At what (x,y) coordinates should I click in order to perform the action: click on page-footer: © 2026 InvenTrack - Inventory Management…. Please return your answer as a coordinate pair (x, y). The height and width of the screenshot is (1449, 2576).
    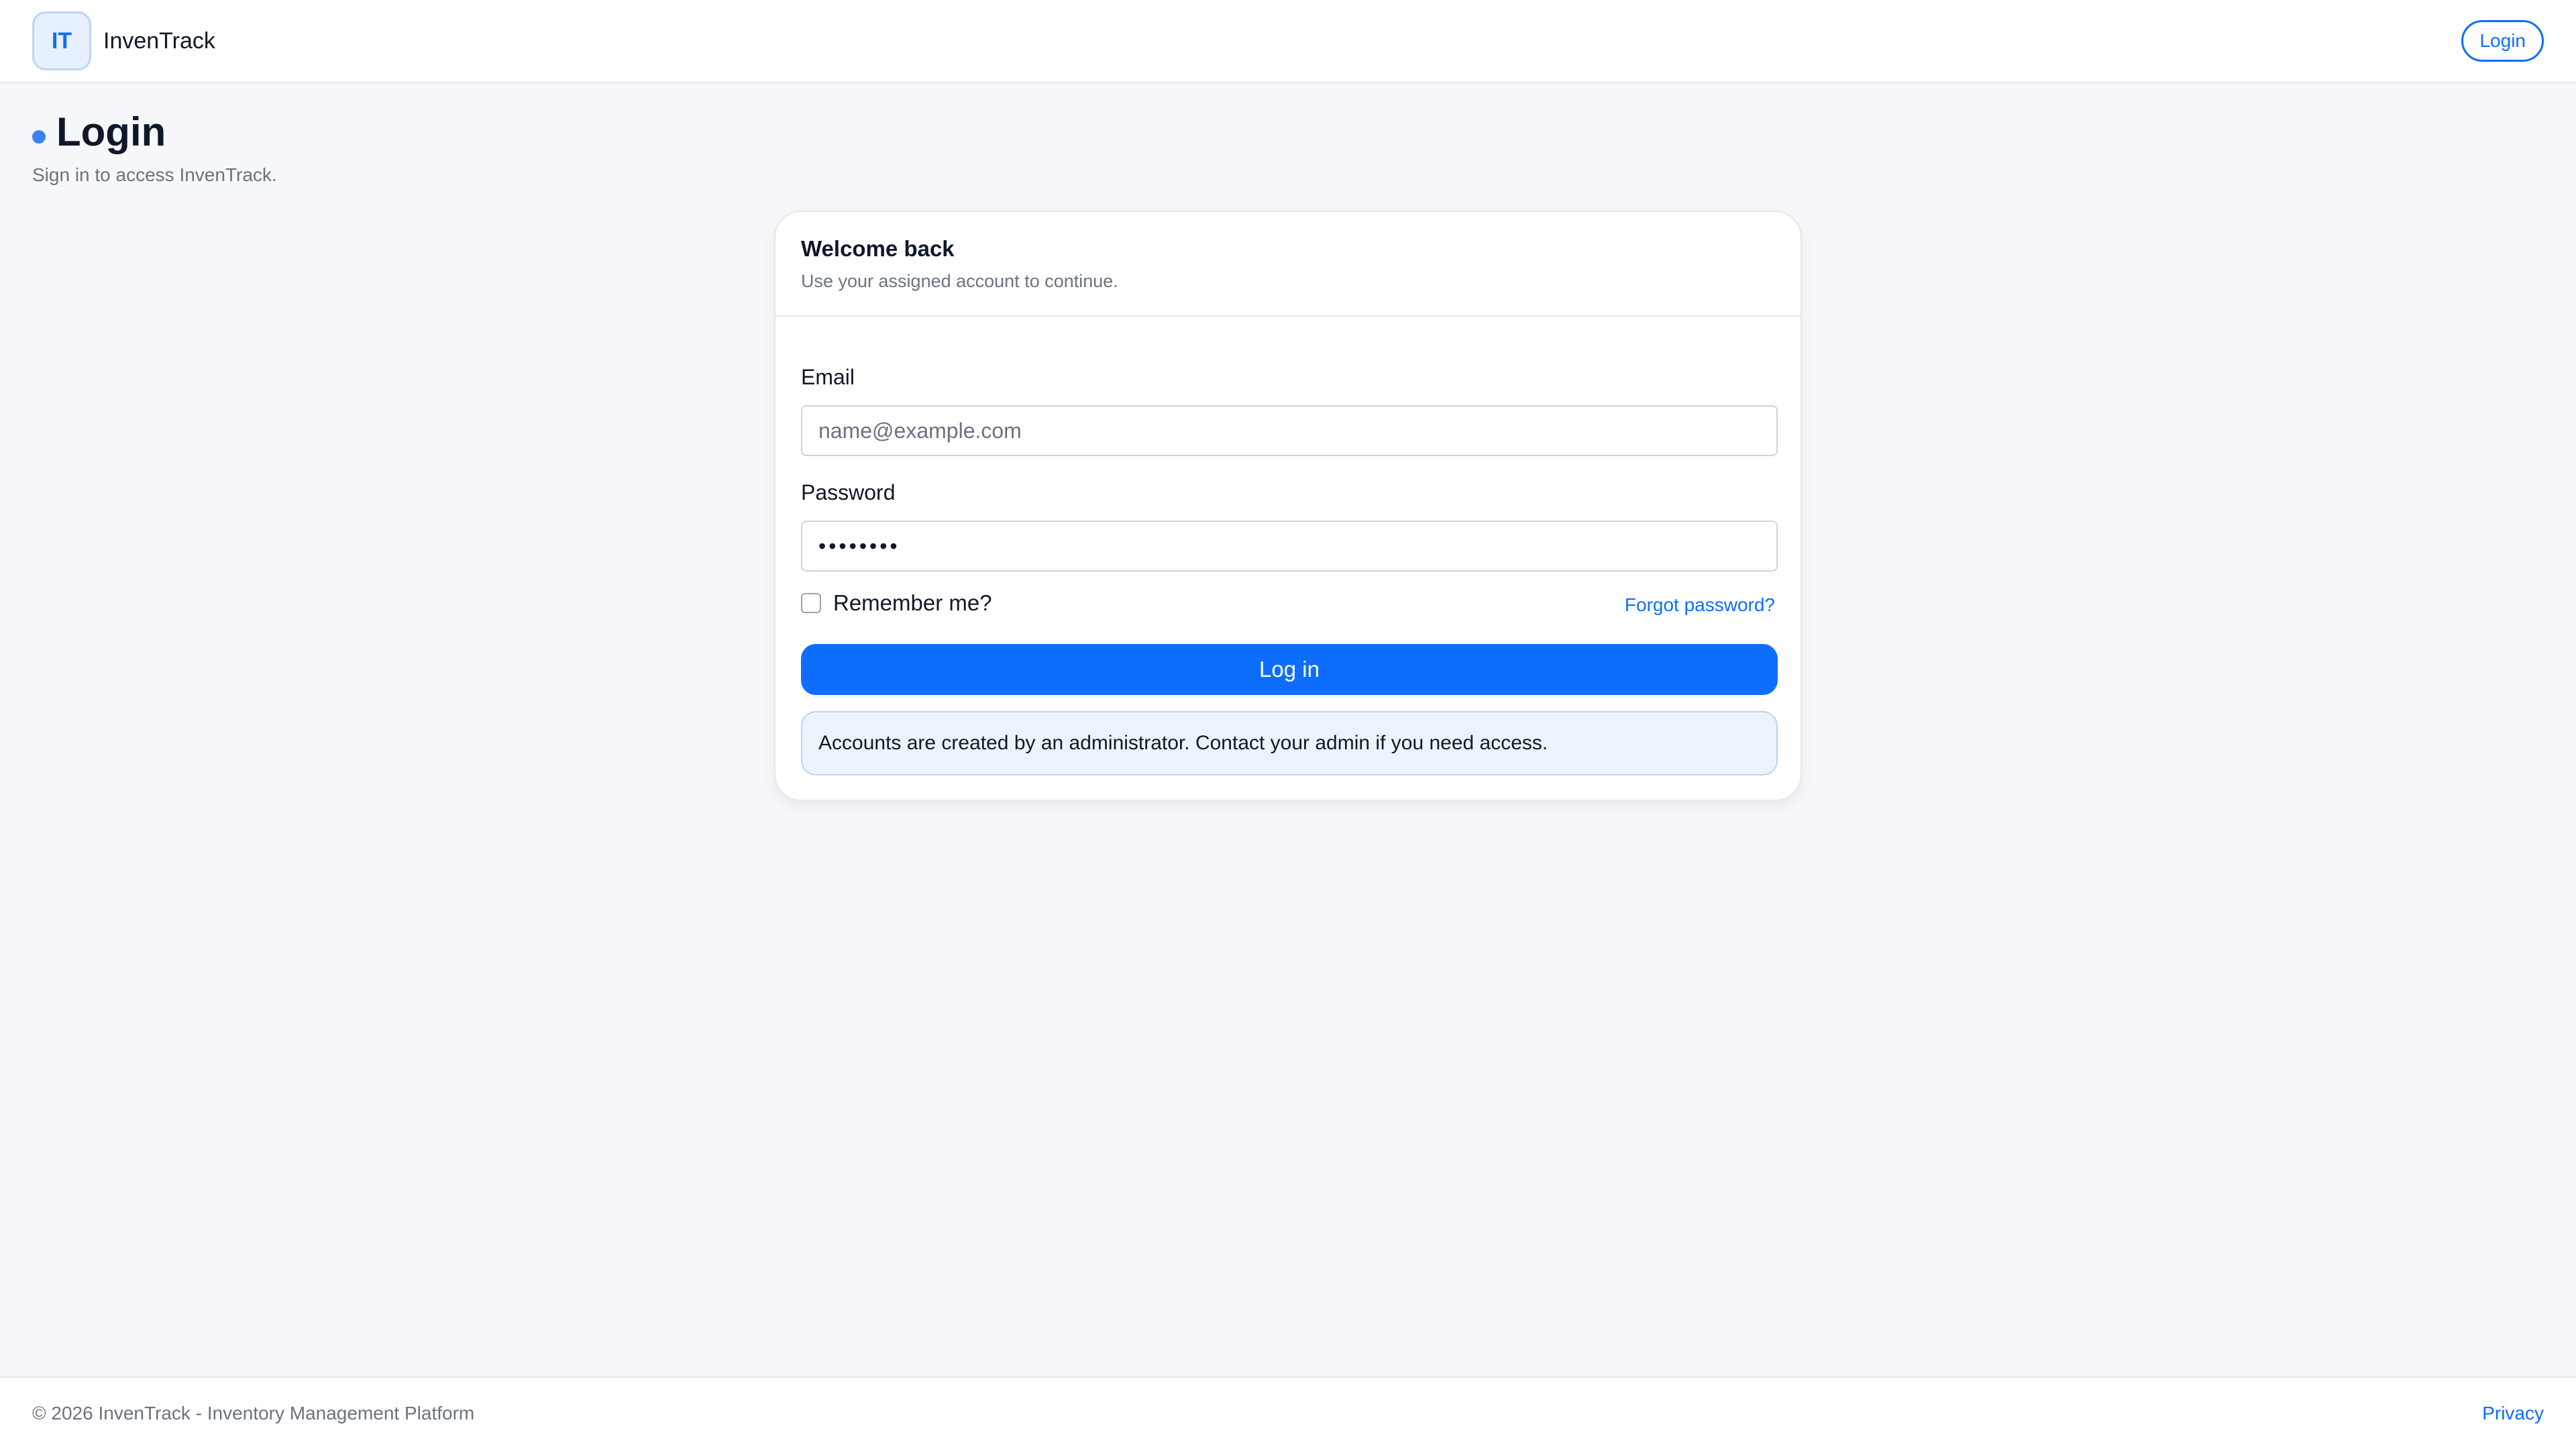
    Looking at the image, I should click on (1288, 1413).